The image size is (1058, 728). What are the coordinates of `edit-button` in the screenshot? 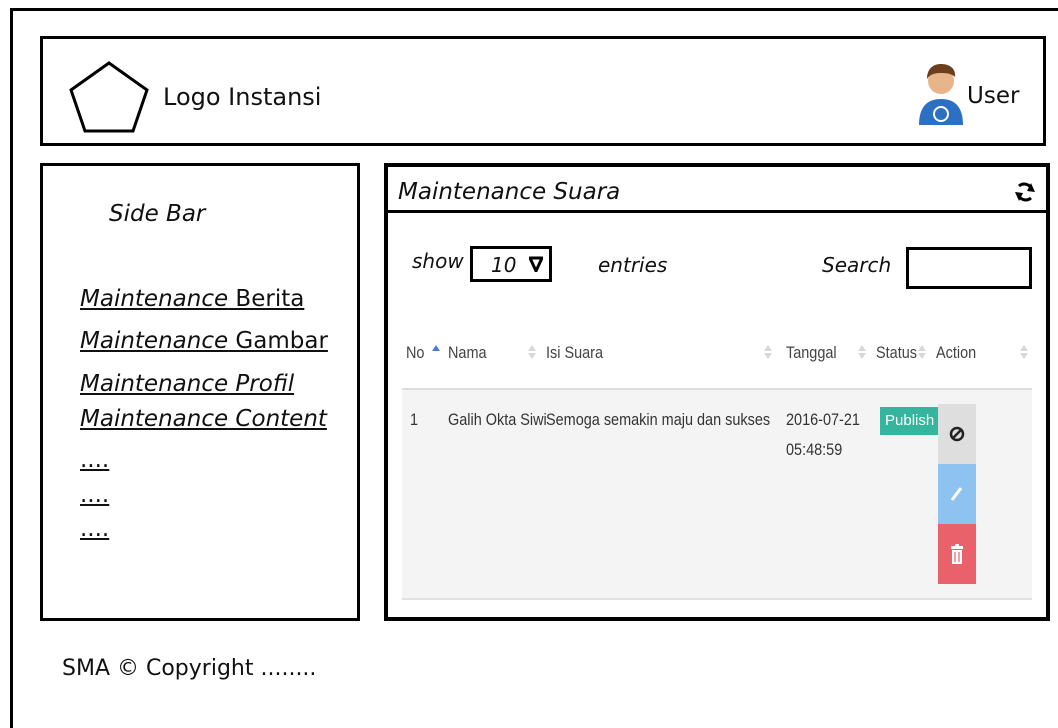 It's located at (957, 494).